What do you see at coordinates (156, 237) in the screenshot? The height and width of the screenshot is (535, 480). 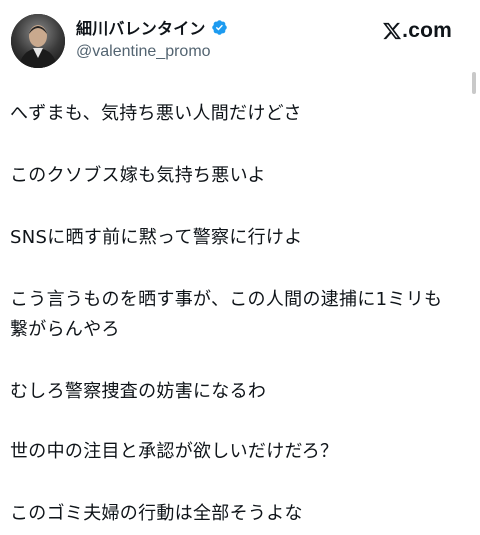 I see `post-line: SNSに晒す前に黙って警察に行けよ` at bounding box center [156, 237].